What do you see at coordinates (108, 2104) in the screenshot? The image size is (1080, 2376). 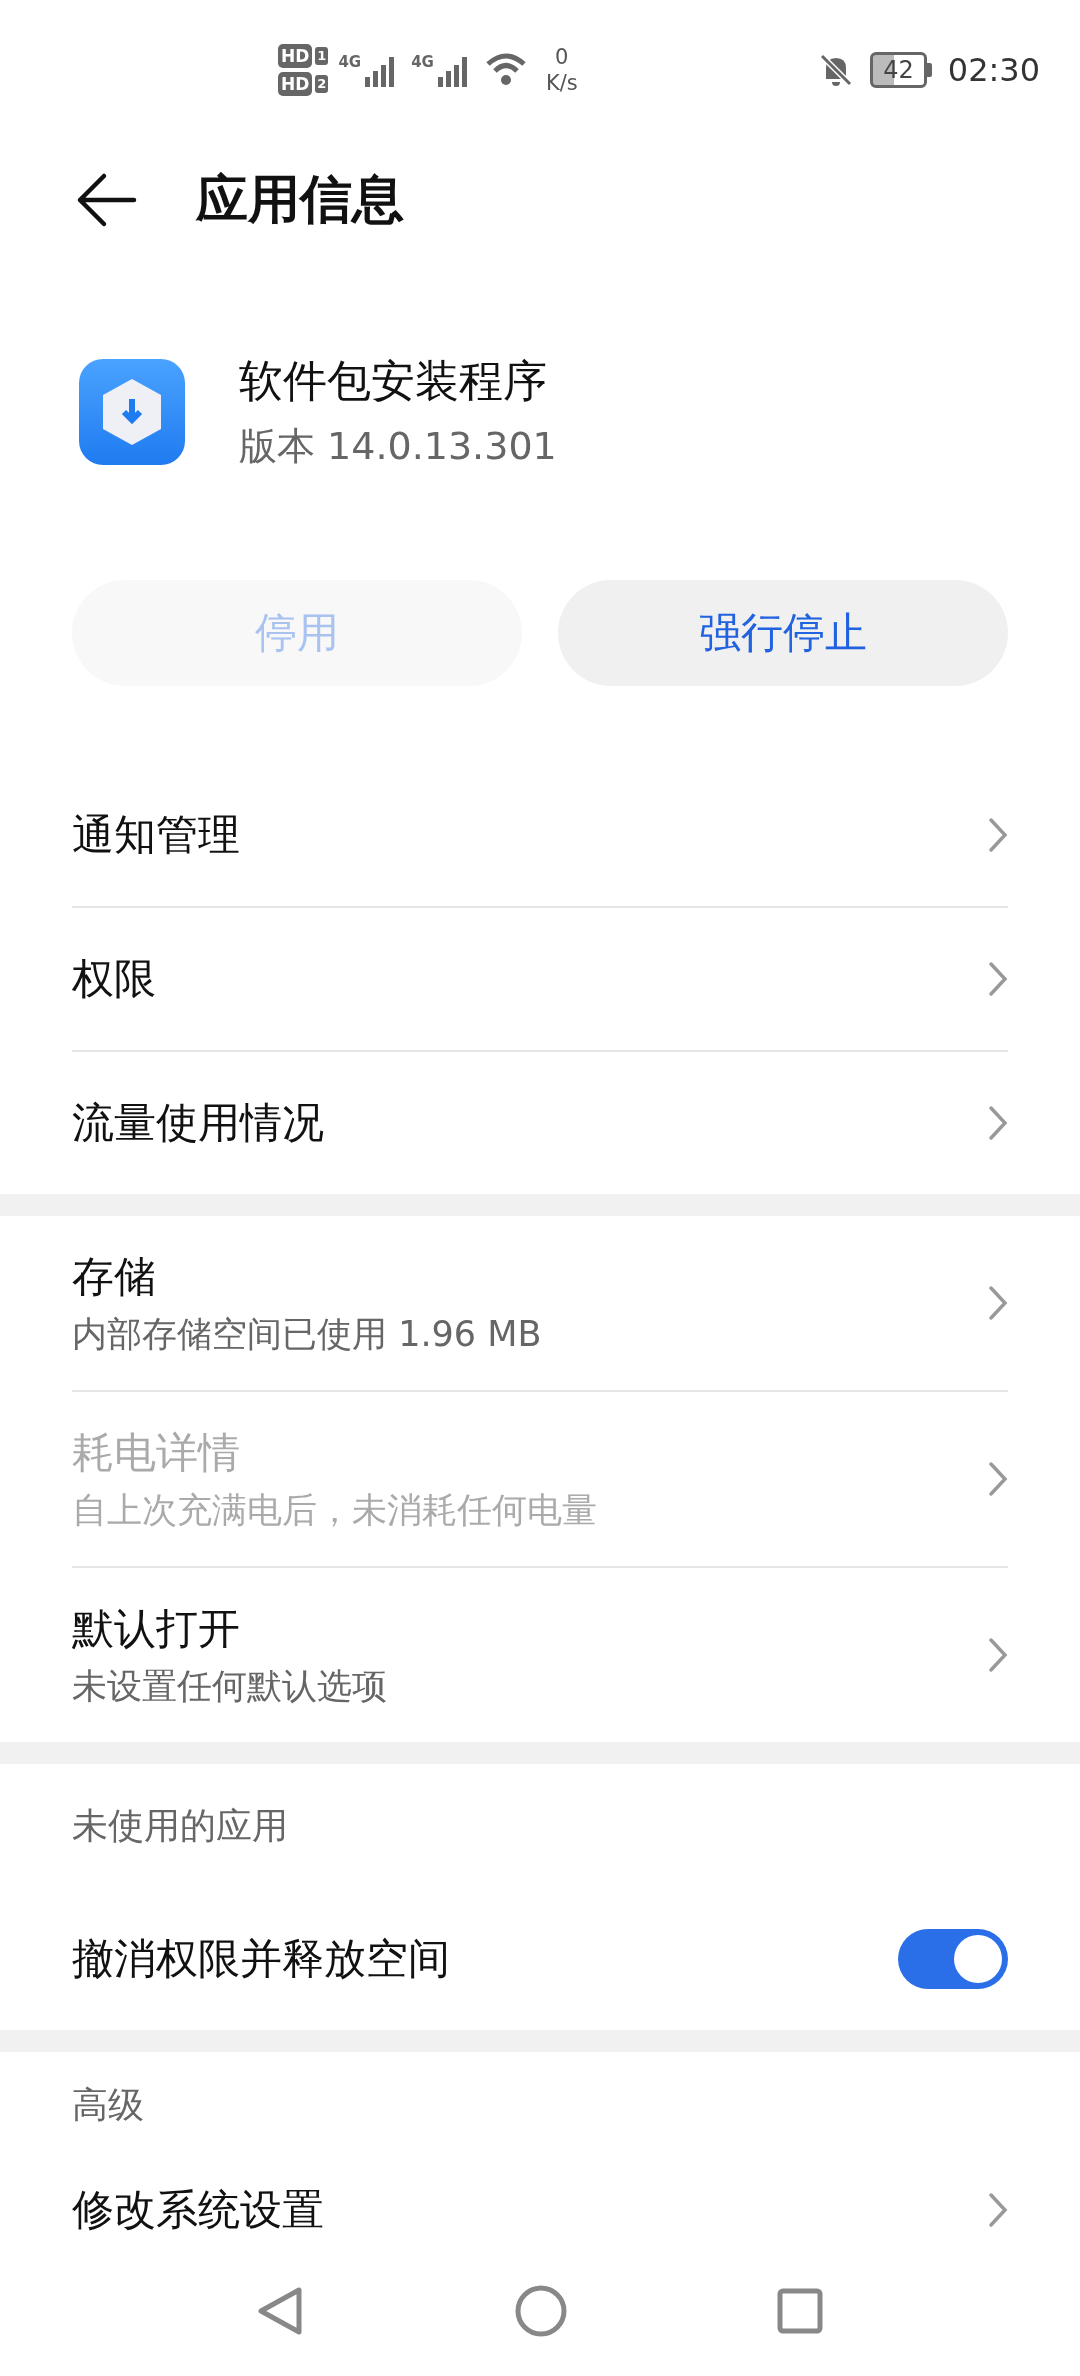 I see `section-header: 高级` at bounding box center [108, 2104].